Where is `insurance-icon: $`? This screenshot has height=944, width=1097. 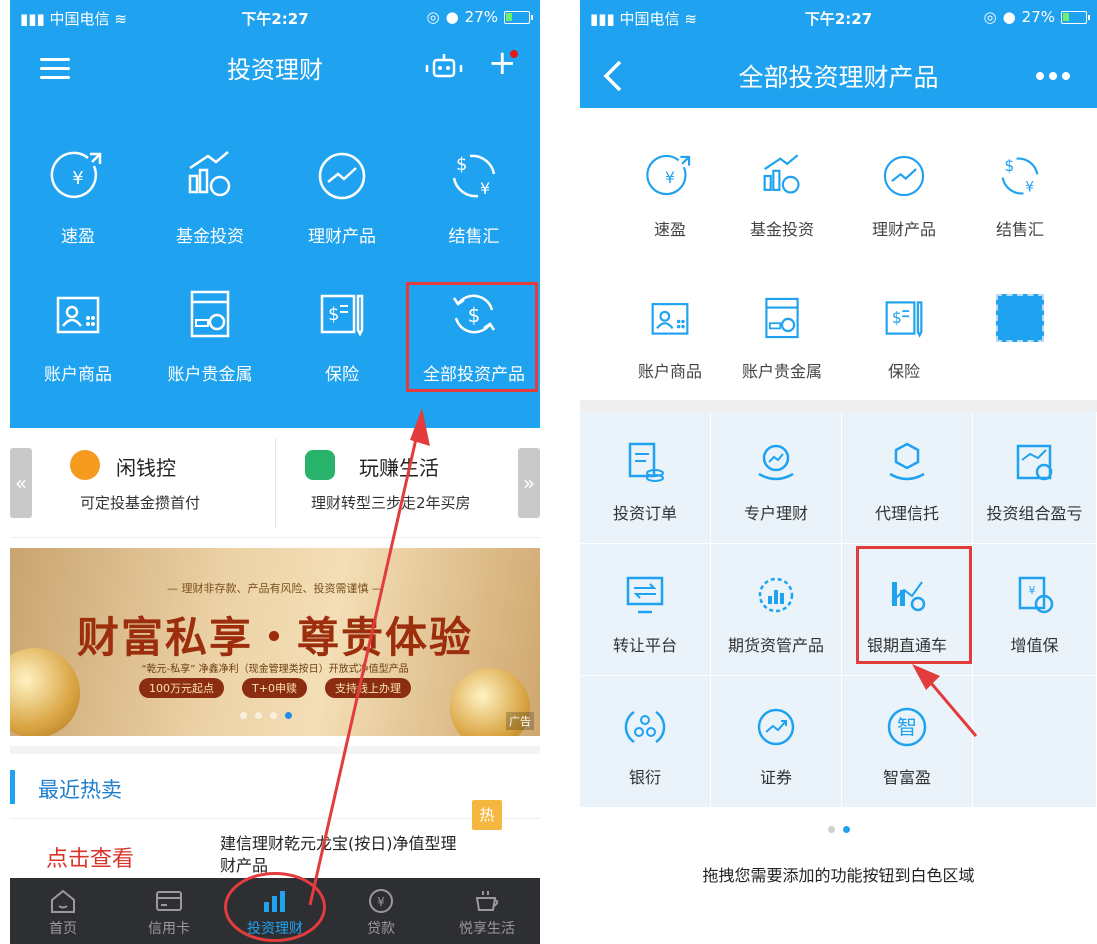 insurance-icon: $ is located at coordinates (904, 319).